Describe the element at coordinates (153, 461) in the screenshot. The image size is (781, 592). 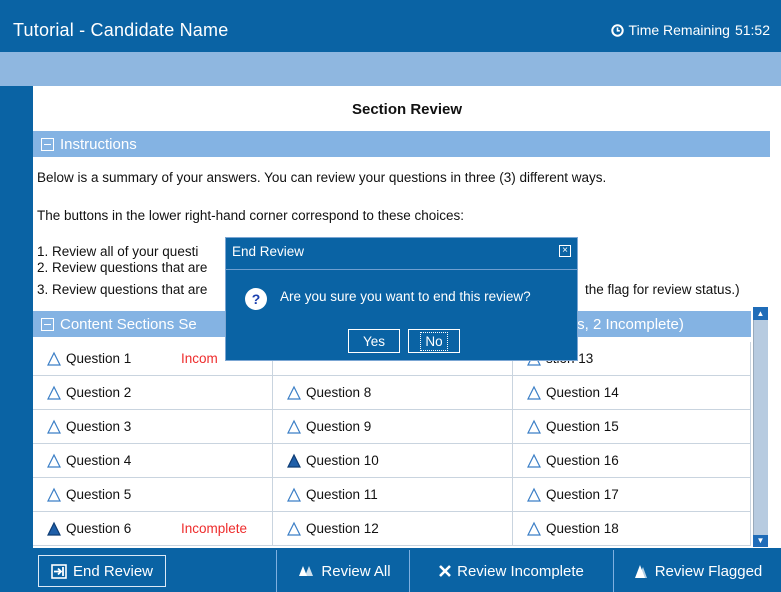
I see `question-cell: Question 4` at that location.